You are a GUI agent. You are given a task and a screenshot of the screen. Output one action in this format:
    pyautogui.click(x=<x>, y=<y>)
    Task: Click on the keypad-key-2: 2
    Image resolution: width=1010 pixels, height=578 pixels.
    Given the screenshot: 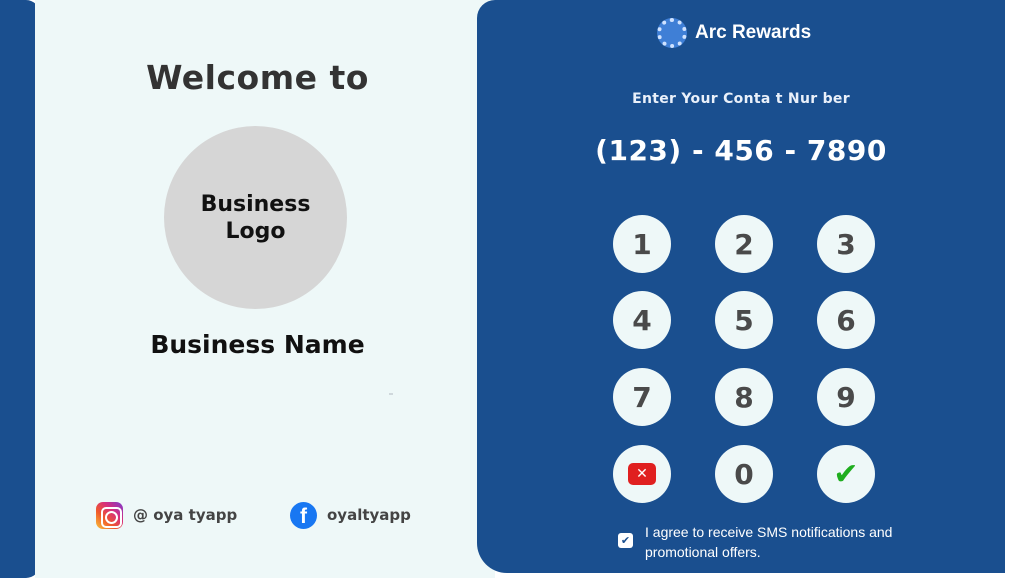 What is the action you would take?
    pyautogui.click(x=744, y=244)
    